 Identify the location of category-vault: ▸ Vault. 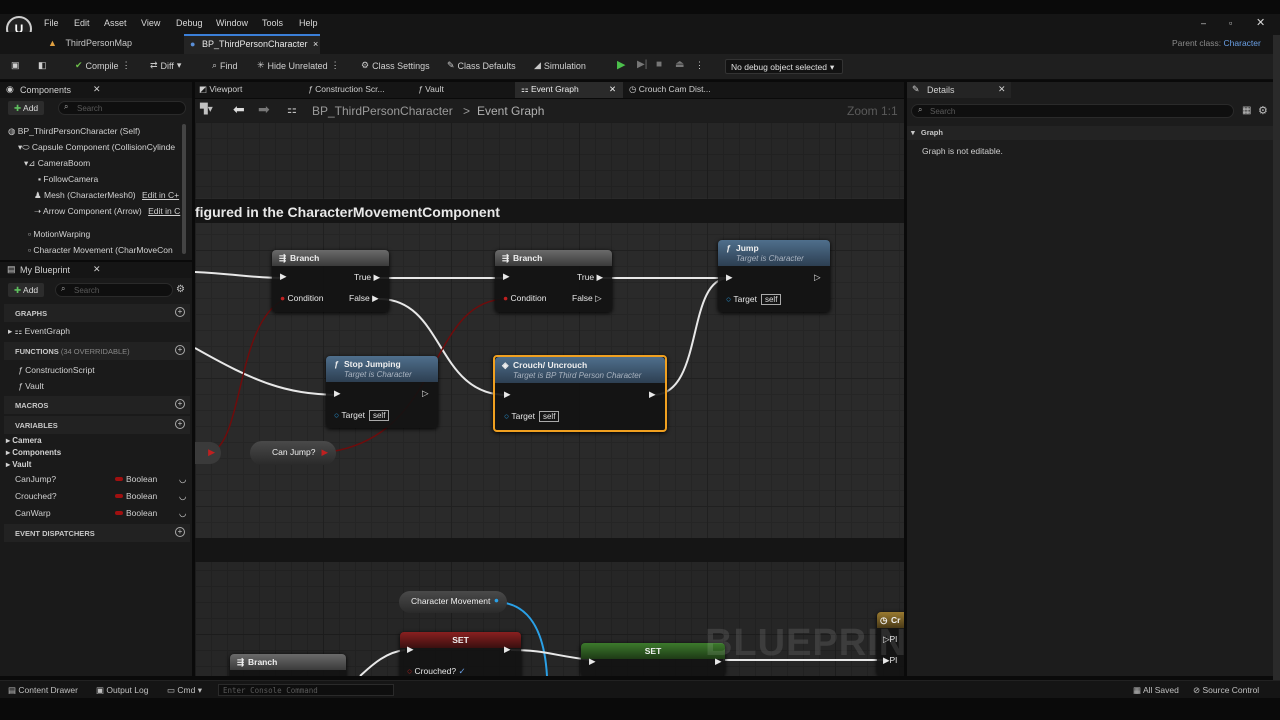
(18, 464).